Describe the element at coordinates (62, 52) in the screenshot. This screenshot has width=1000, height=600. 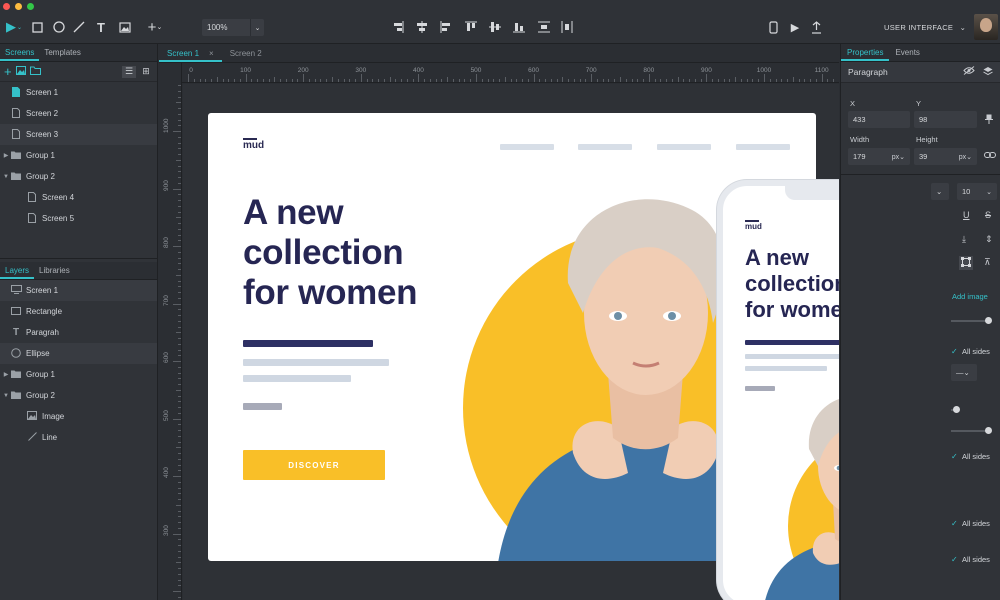
I see `tab-templates: Templates` at that location.